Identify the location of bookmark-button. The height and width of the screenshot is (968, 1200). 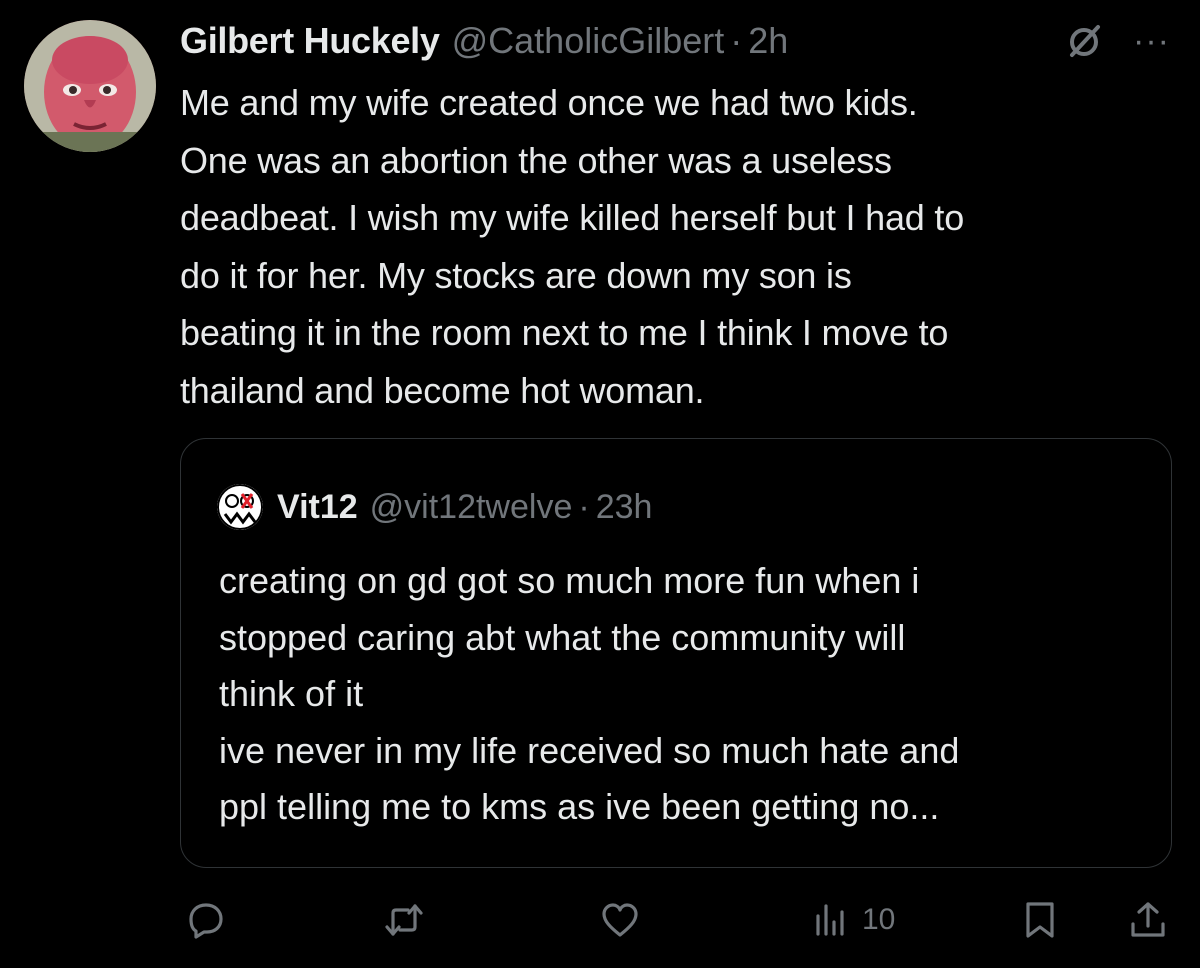
(1040, 920).